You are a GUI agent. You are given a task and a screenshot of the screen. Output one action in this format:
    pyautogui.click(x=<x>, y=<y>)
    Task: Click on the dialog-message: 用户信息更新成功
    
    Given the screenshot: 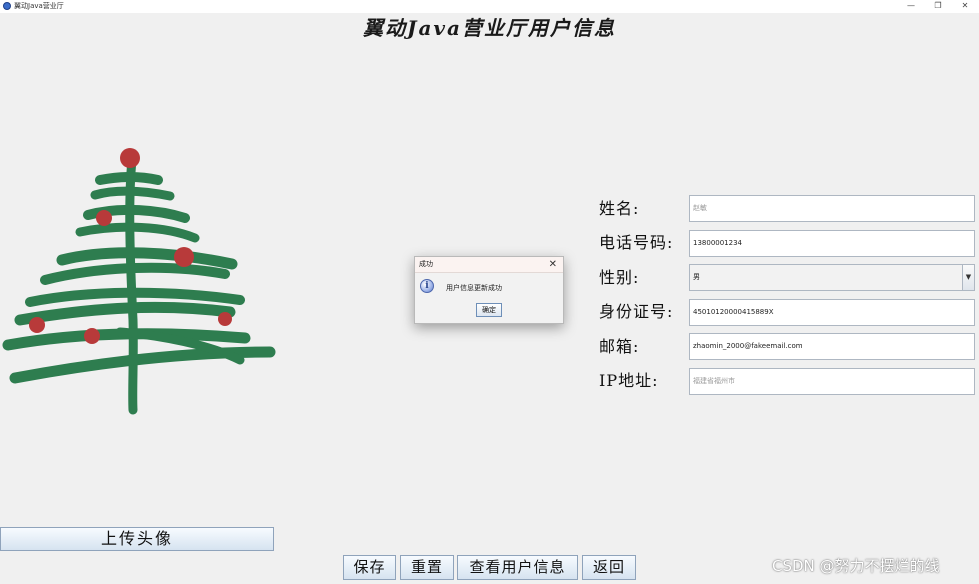 What is the action you would take?
    pyautogui.click(x=474, y=288)
    